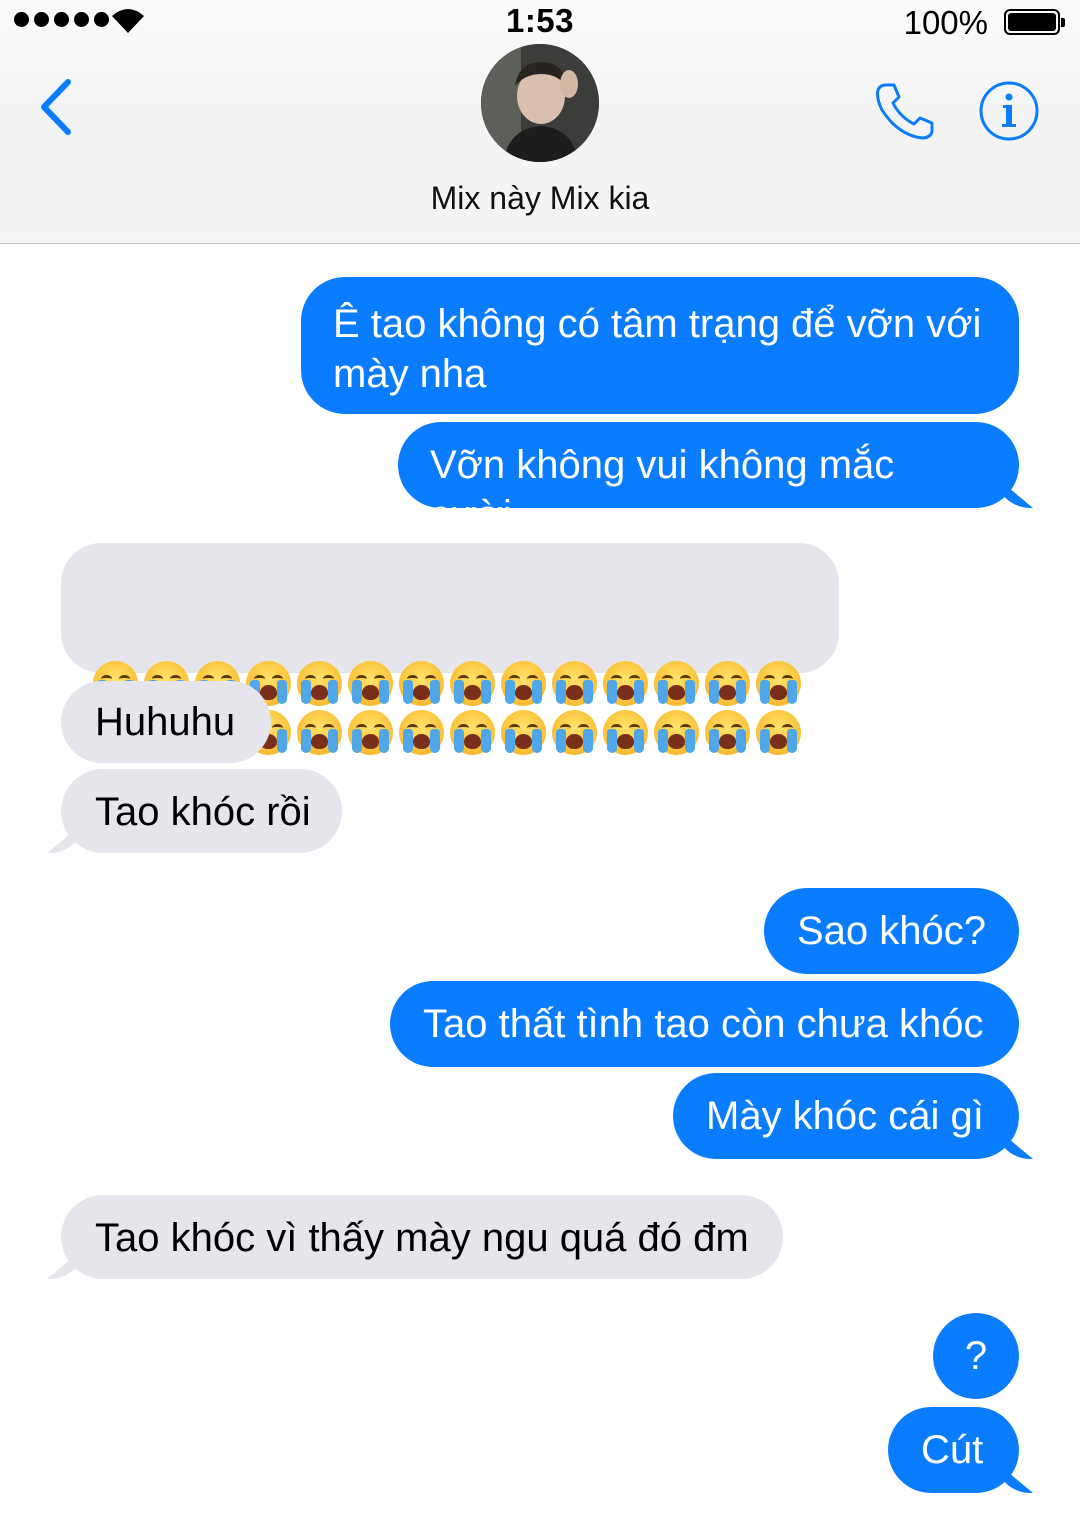 The width and height of the screenshot is (1080, 1524). What do you see at coordinates (708, 479) in the screenshot?
I see `message-bubble-sent: Vỡn không vui không mắc cười` at bounding box center [708, 479].